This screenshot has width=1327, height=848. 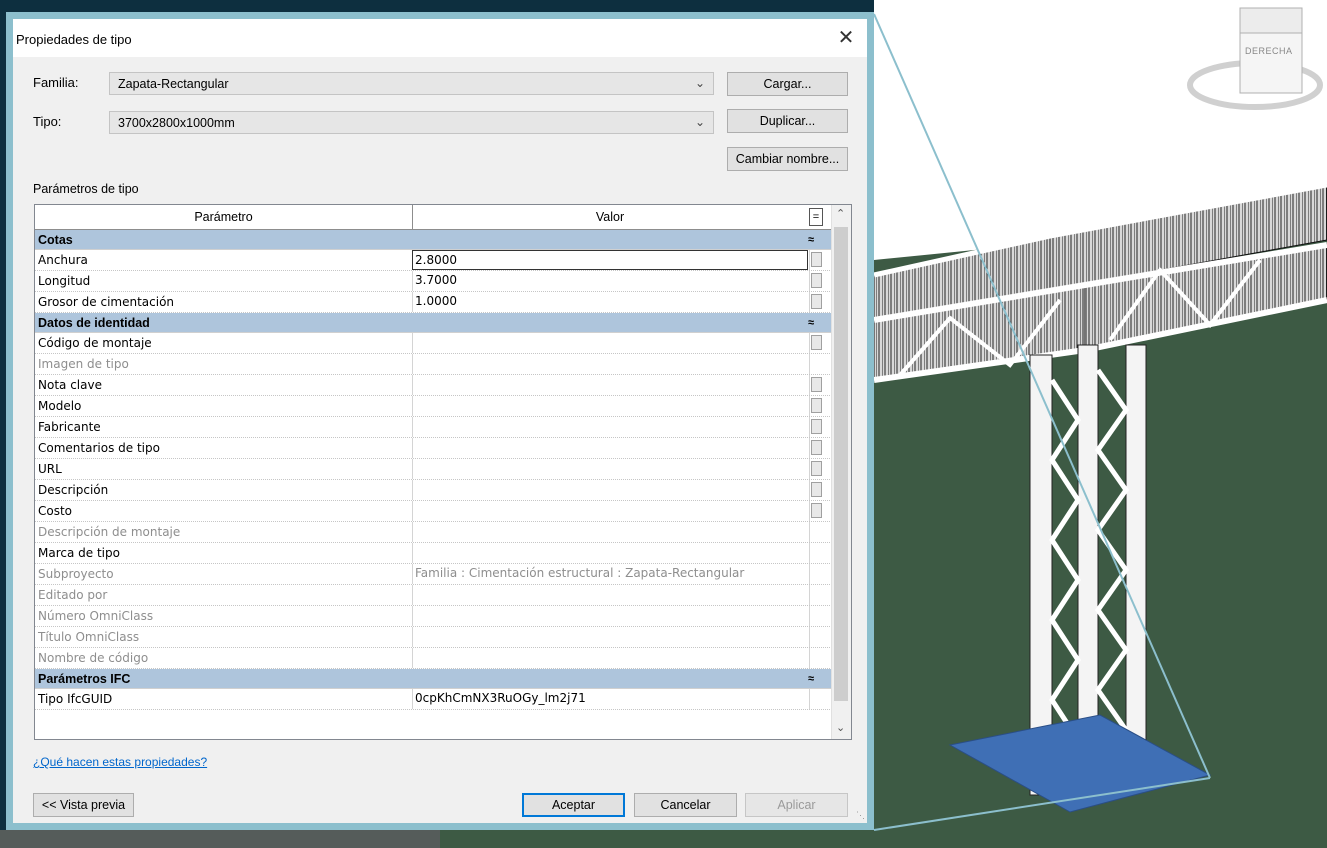 I want to click on parameter-row: Nota clave, so click(x=433, y=385).